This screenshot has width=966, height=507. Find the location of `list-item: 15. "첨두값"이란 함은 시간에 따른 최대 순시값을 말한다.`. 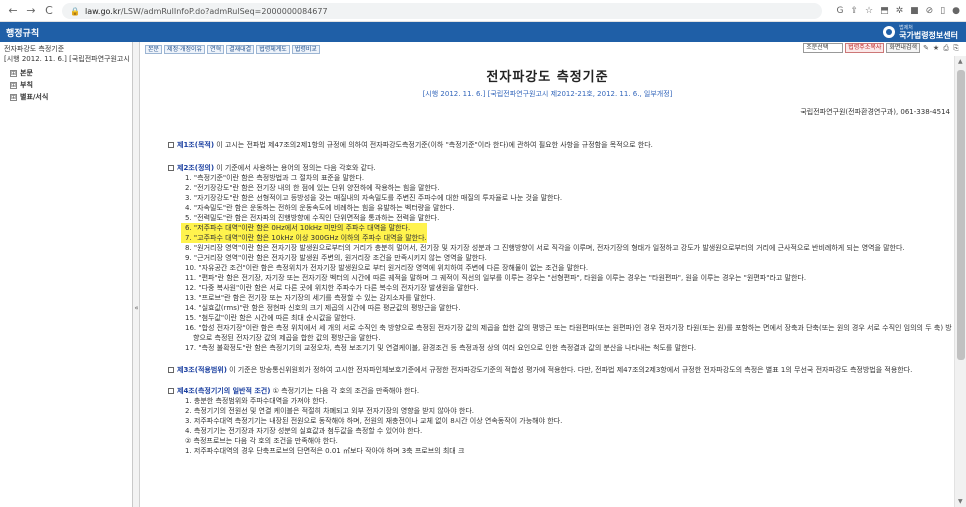

list-item: 15. "첨두값"이란 함은 시간에 따른 최대 순시값을 말한다. is located at coordinates (270, 318).